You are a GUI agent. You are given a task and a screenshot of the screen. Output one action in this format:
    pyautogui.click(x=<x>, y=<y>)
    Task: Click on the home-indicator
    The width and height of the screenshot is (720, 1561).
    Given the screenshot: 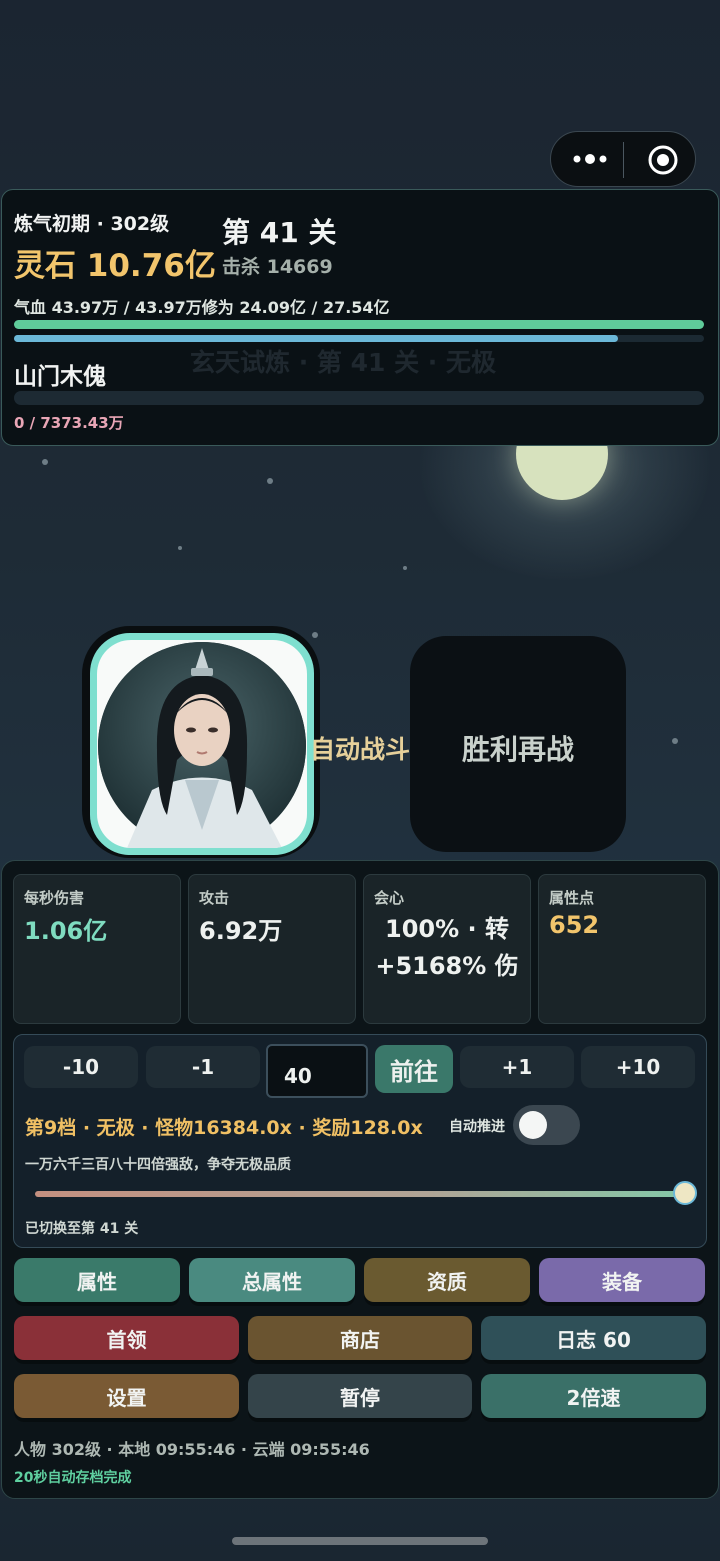 What is the action you would take?
    pyautogui.click(x=360, y=1541)
    